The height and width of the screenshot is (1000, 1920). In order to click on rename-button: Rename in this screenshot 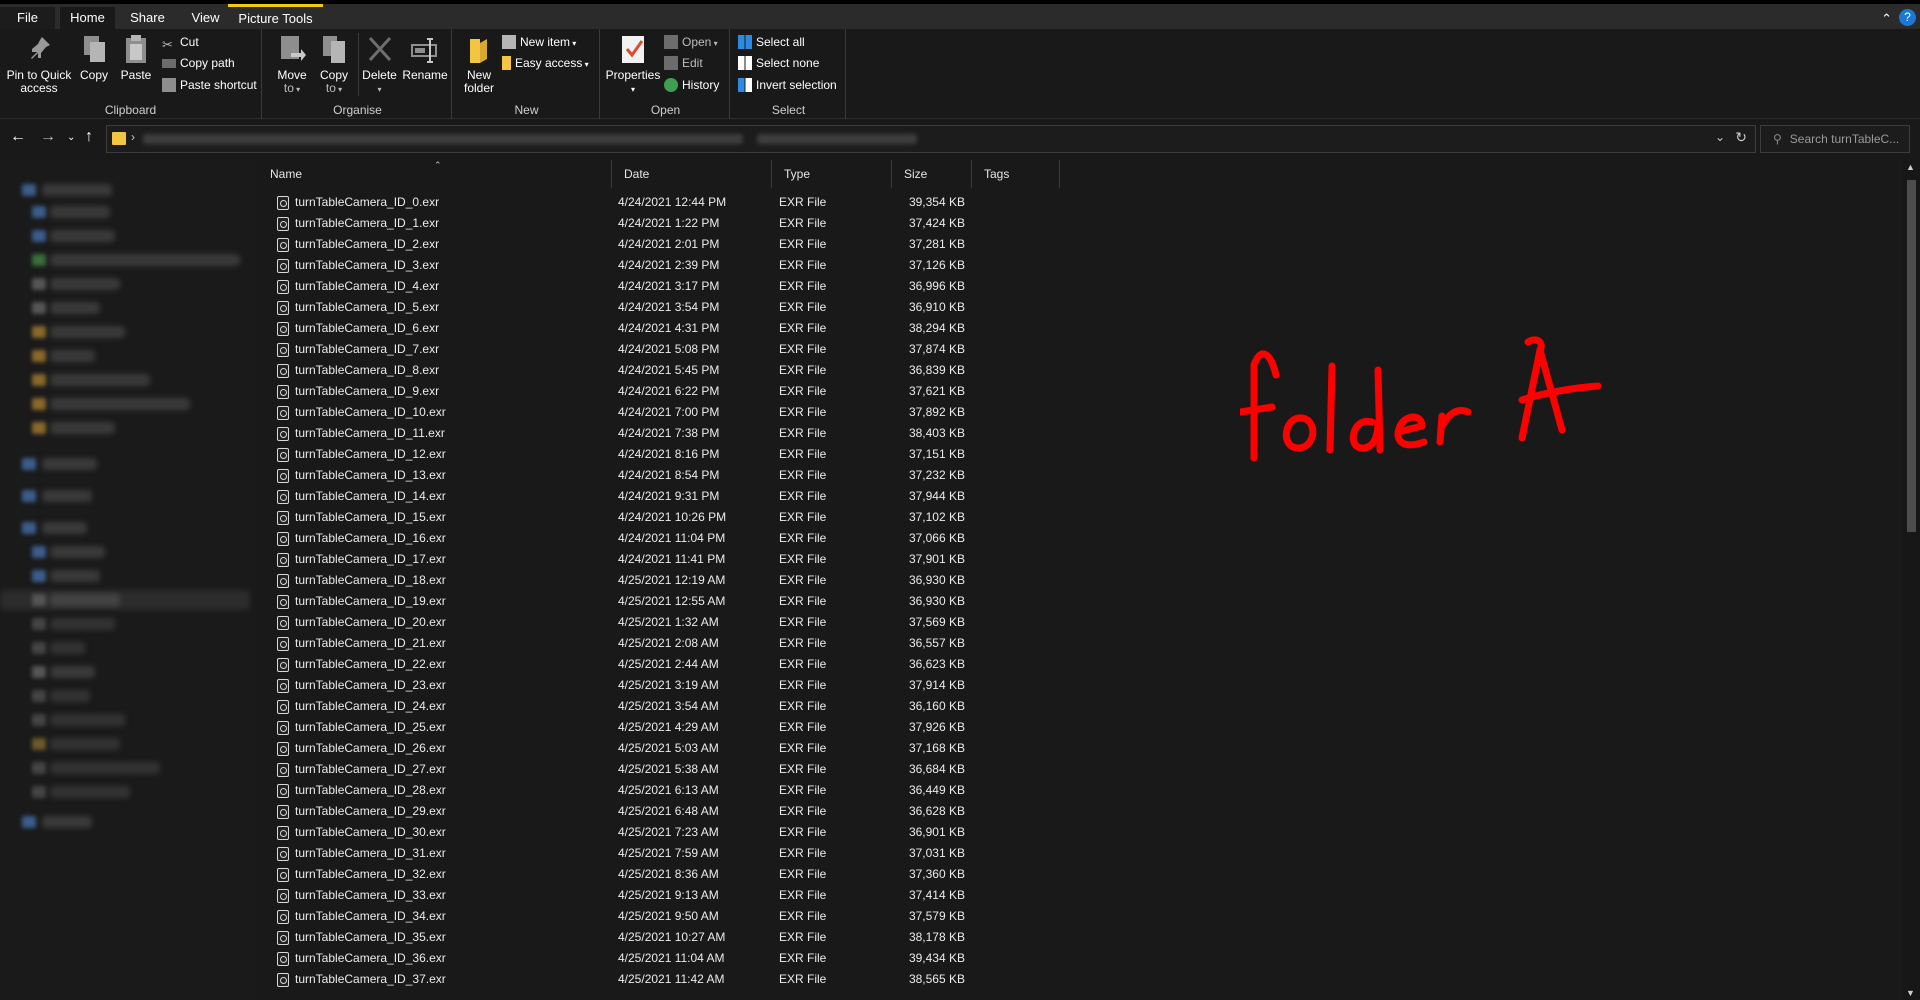, I will do `click(425, 57)`.